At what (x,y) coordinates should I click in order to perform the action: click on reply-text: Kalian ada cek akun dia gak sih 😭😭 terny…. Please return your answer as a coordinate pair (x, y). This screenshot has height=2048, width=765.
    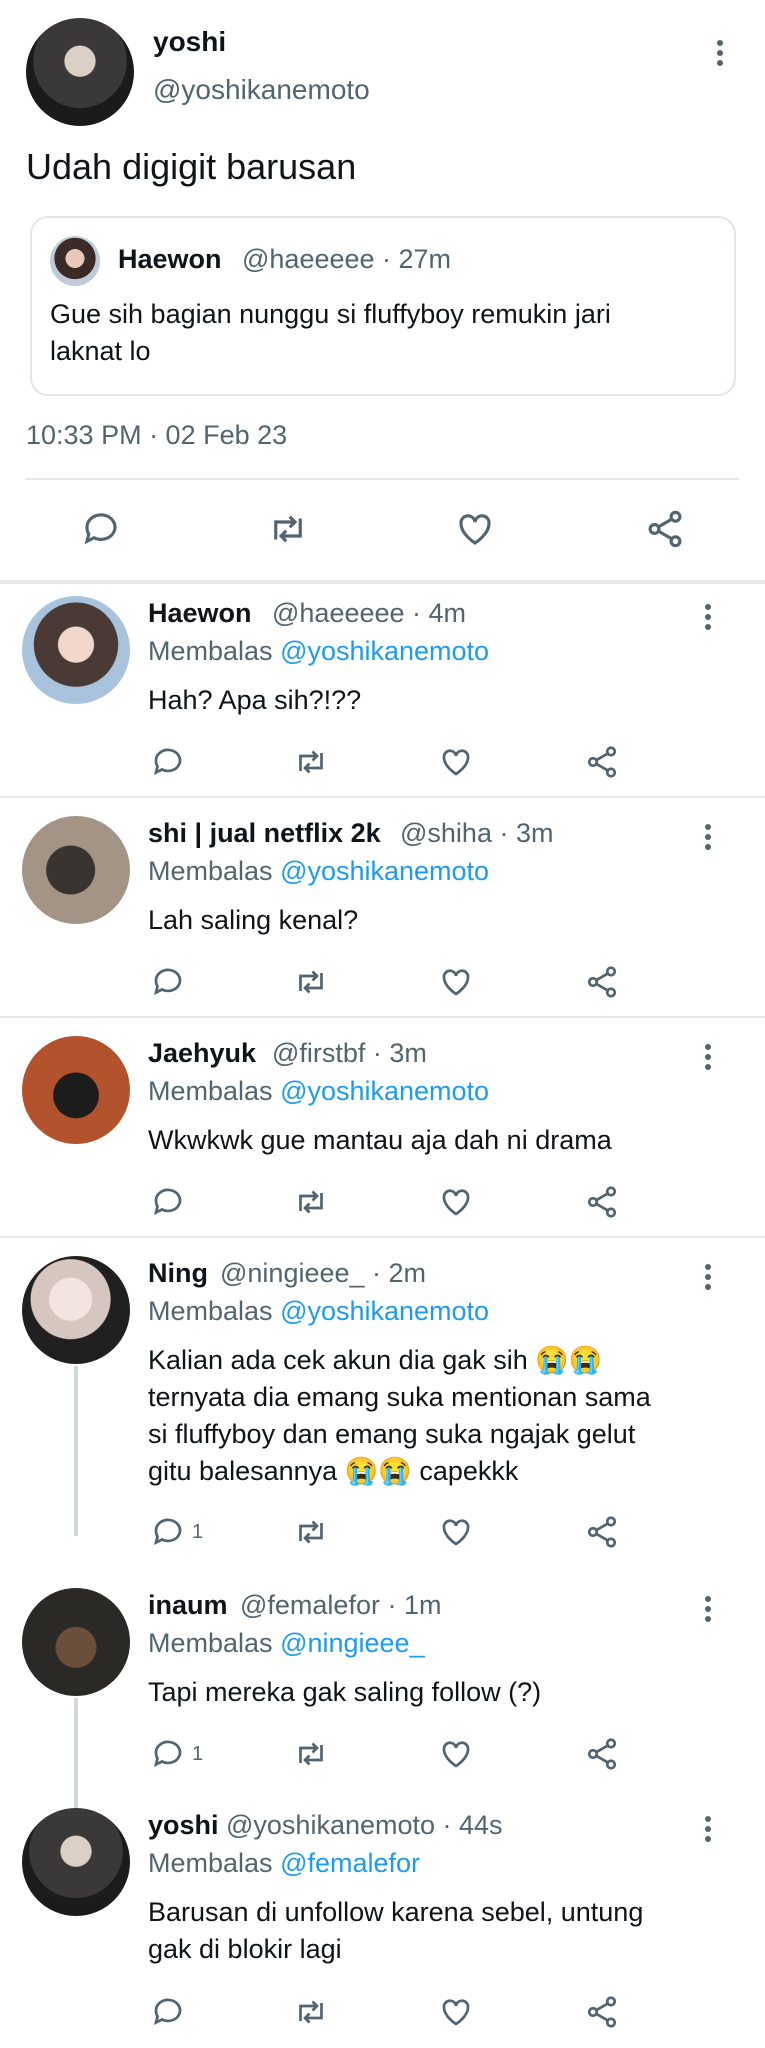
    Looking at the image, I should click on (399, 1415).